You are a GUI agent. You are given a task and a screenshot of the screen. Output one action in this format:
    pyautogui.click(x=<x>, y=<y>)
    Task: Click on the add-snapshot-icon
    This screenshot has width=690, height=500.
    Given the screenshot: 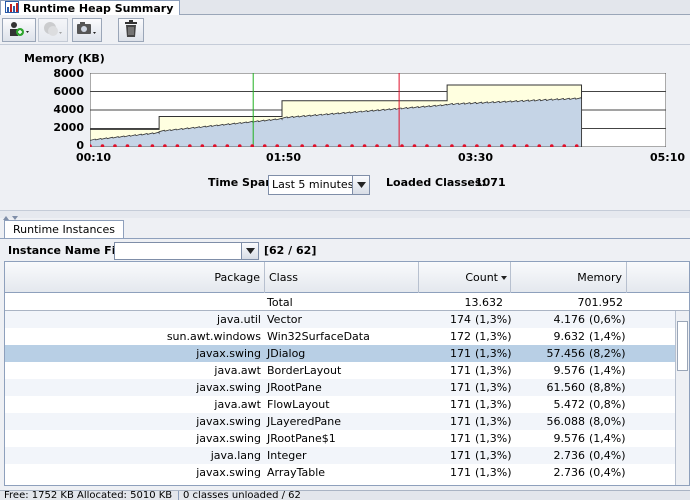 What is the action you would take?
    pyautogui.click(x=19, y=30)
    